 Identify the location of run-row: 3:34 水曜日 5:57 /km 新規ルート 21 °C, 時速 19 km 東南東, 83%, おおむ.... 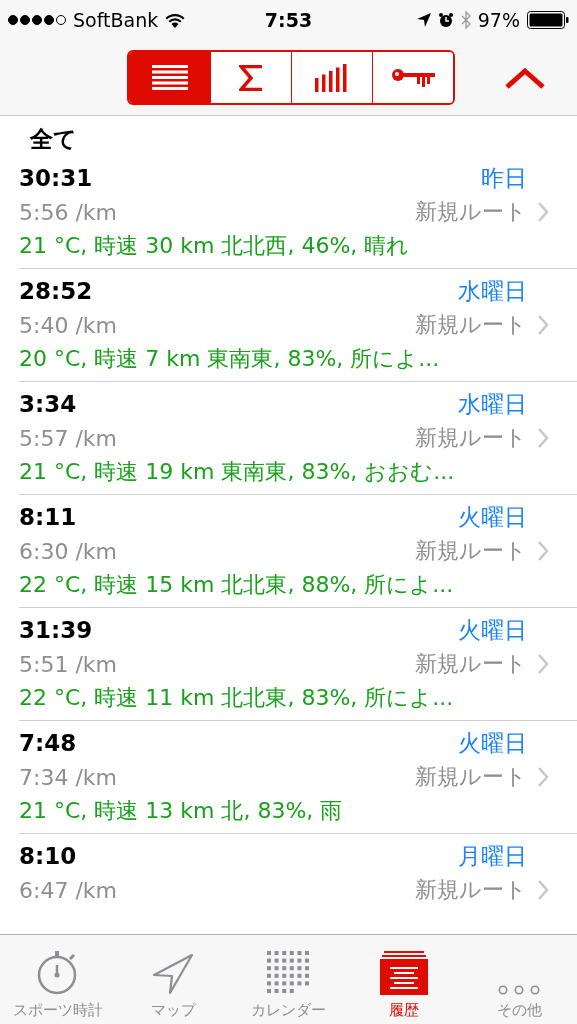
(298, 438).